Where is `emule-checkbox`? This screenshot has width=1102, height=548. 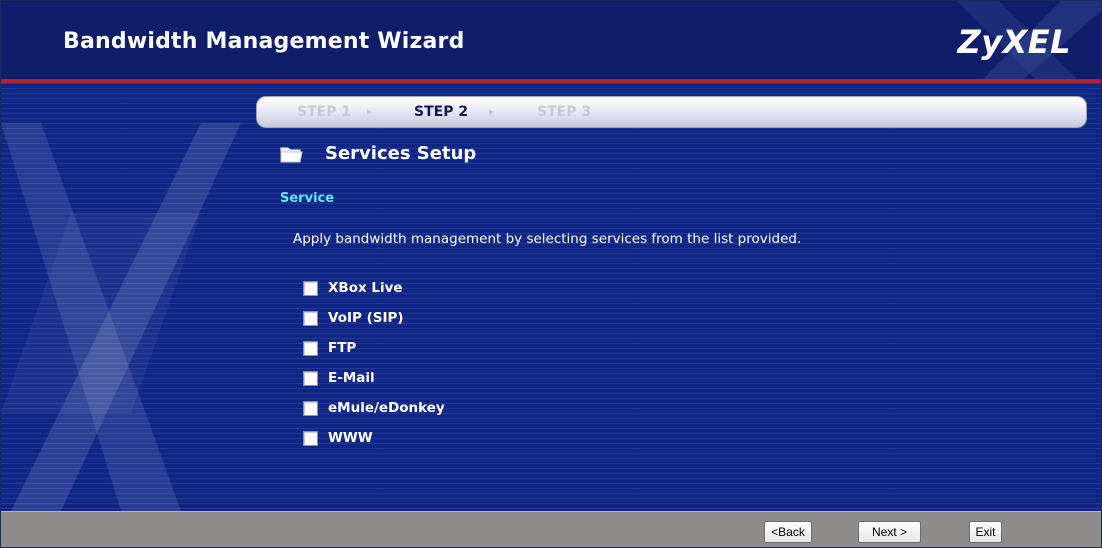
emule-checkbox is located at coordinates (310, 408).